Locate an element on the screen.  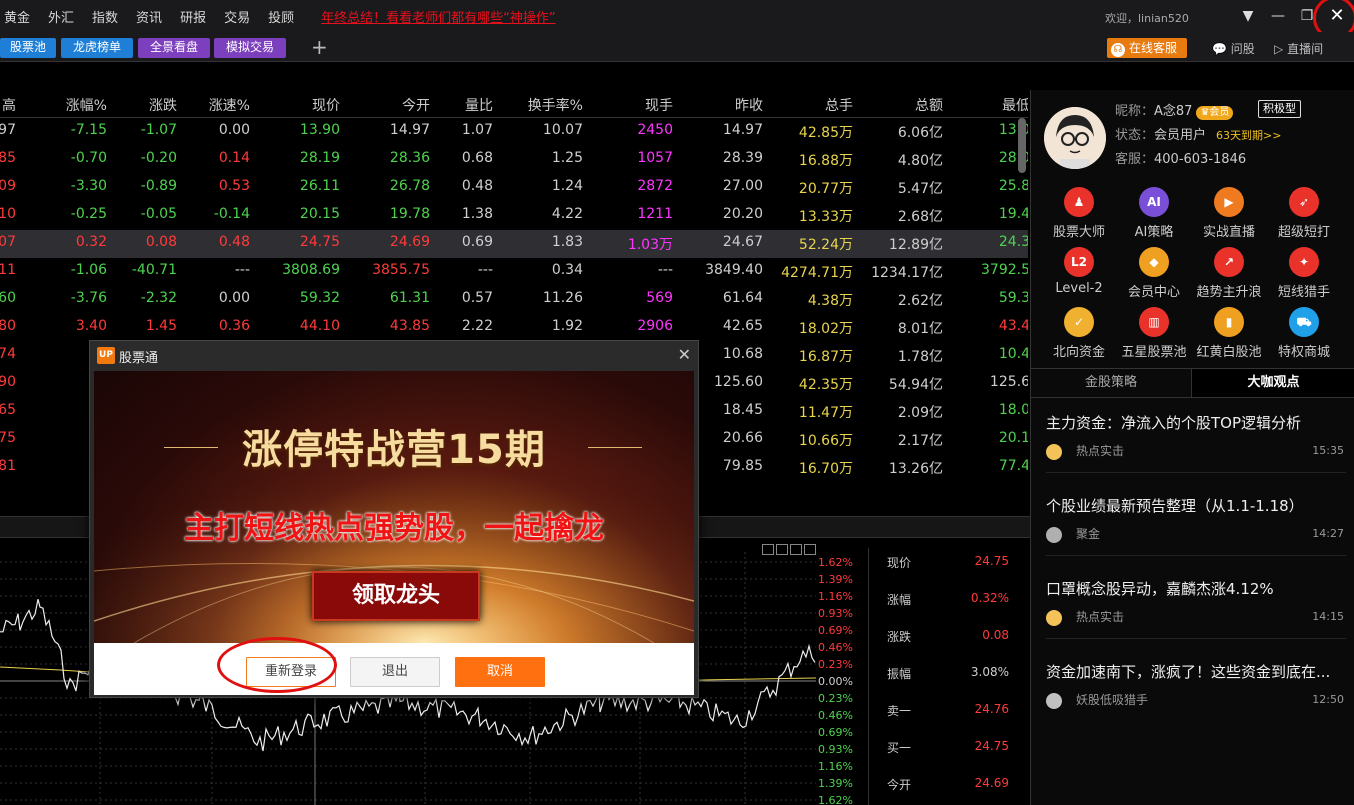
column-header: 现手 is located at coordinates (659, 105).